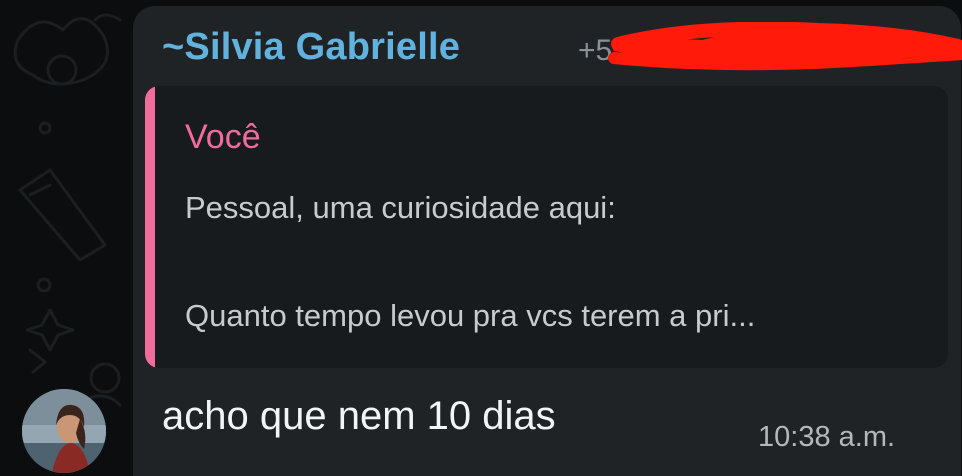 The image size is (962, 476). I want to click on avatar, so click(64, 431).